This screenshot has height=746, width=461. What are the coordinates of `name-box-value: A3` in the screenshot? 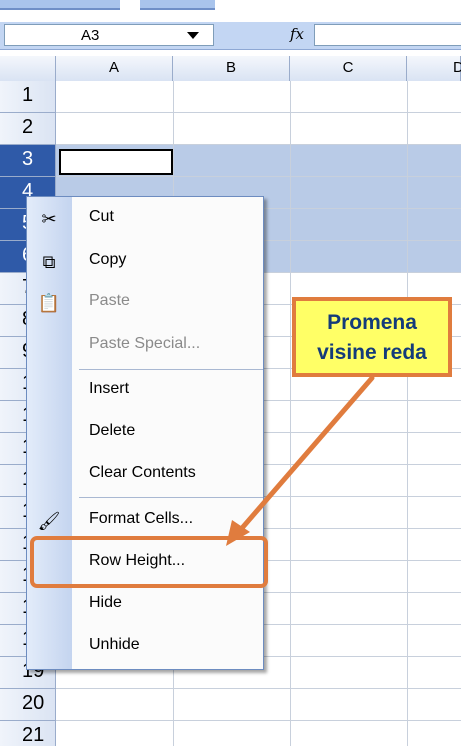 It's located at (90, 35).